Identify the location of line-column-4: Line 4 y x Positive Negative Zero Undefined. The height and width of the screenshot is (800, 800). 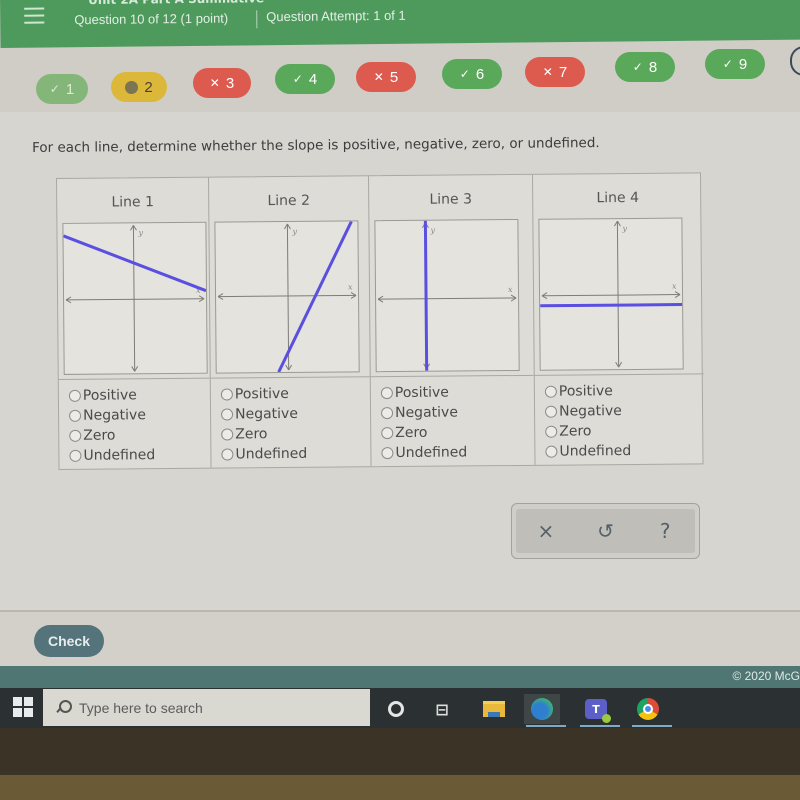
(619, 318).